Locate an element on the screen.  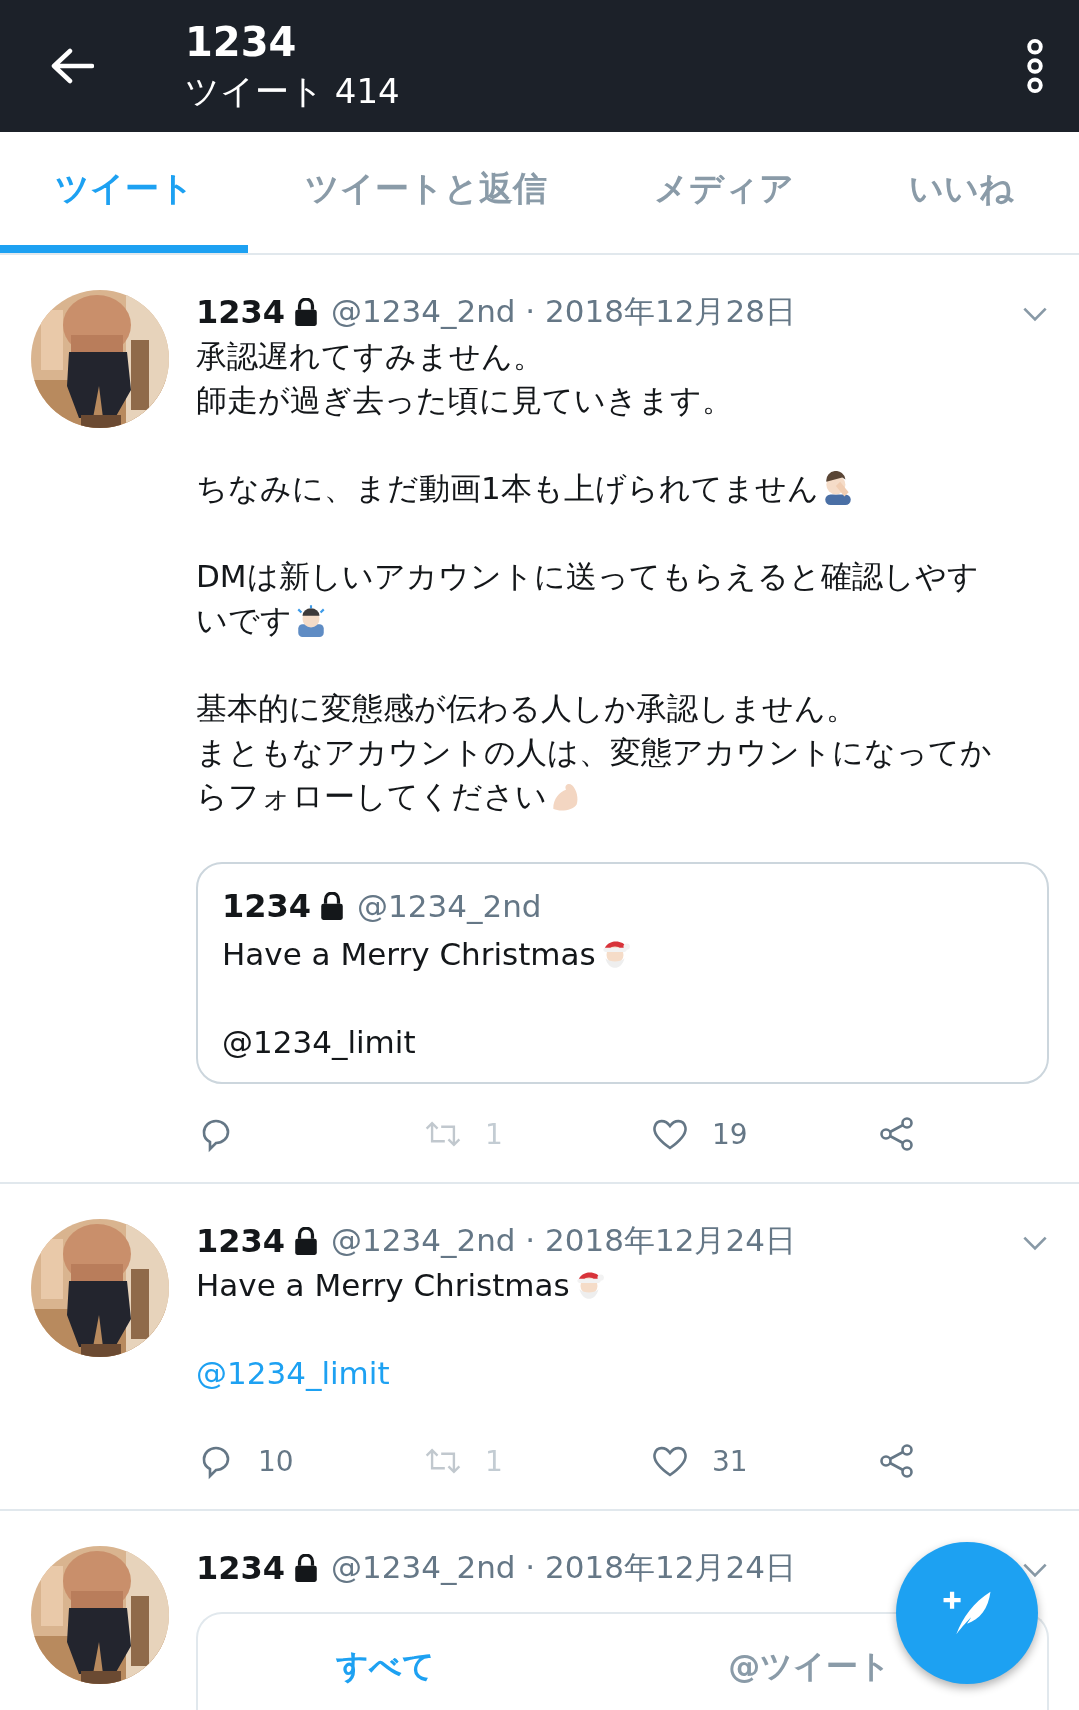
action-count: 10 is located at coordinates (276, 1461).